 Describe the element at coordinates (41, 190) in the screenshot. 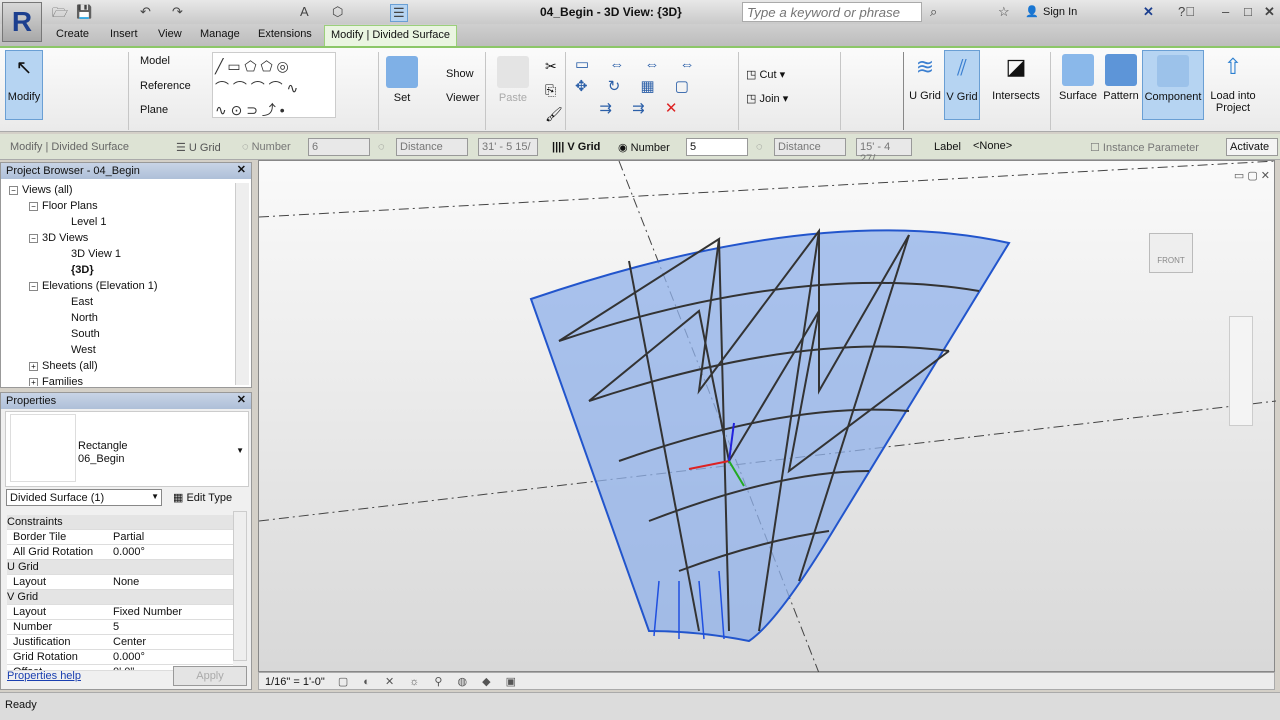

I see `tree-item: − Views (all)` at that location.